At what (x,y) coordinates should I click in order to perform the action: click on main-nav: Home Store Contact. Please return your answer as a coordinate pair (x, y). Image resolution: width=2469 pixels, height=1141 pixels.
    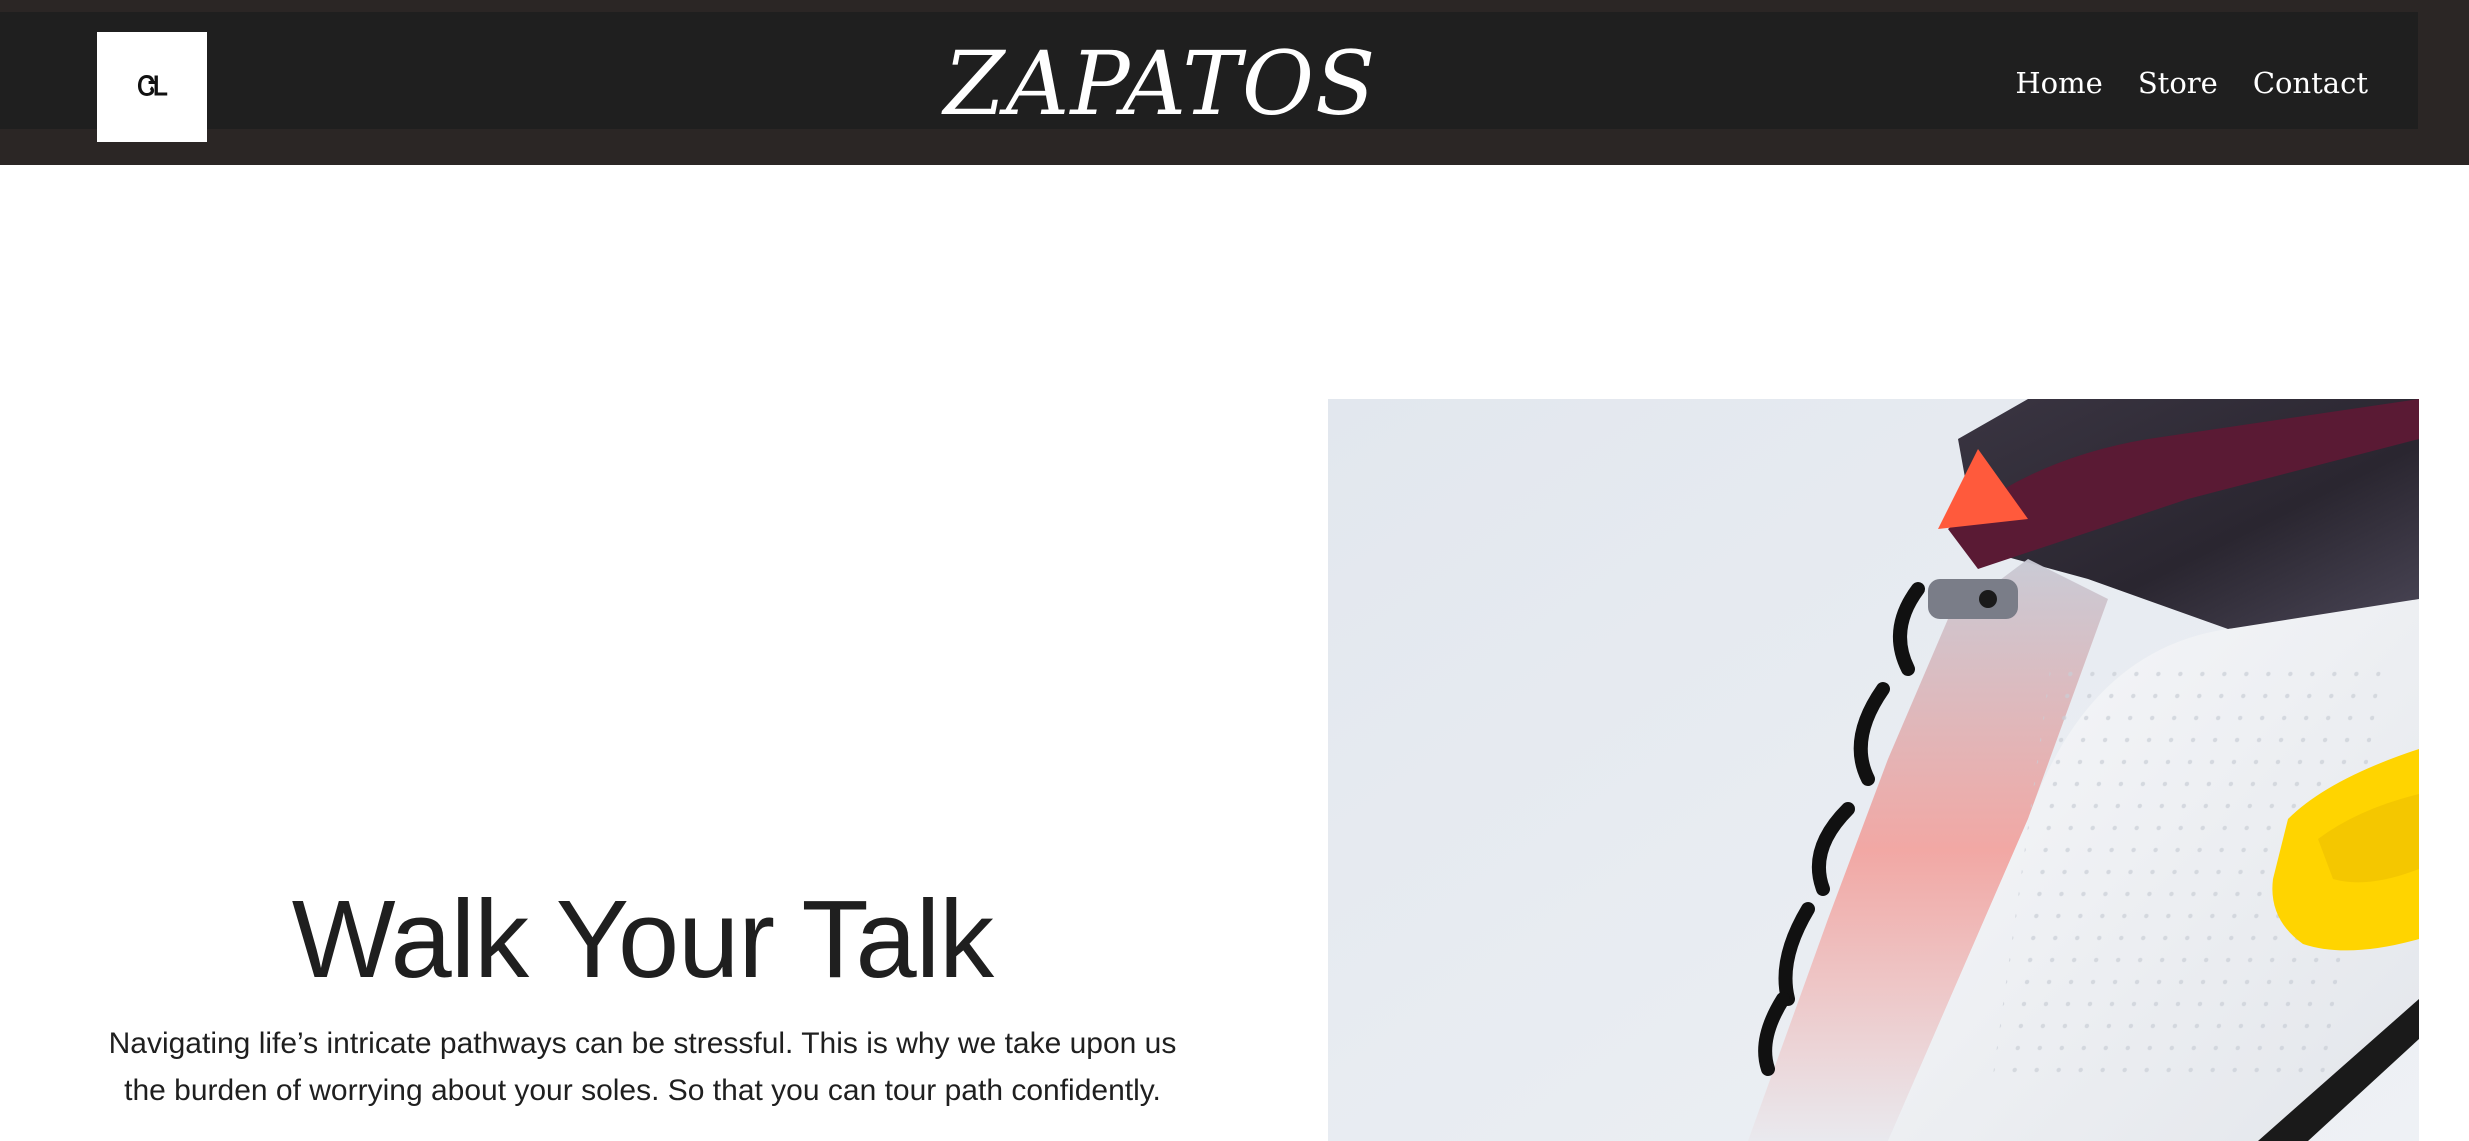
    Looking at the image, I should click on (2191, 83).